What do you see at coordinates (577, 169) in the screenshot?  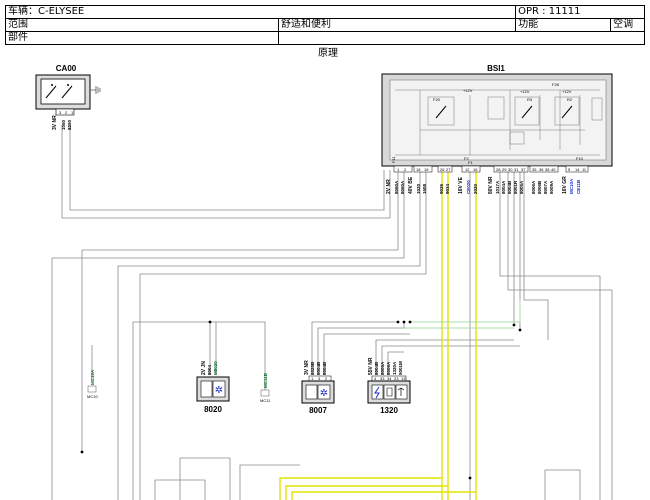 I see `bsi1-pin: 14` at bounding box center [577, 169].